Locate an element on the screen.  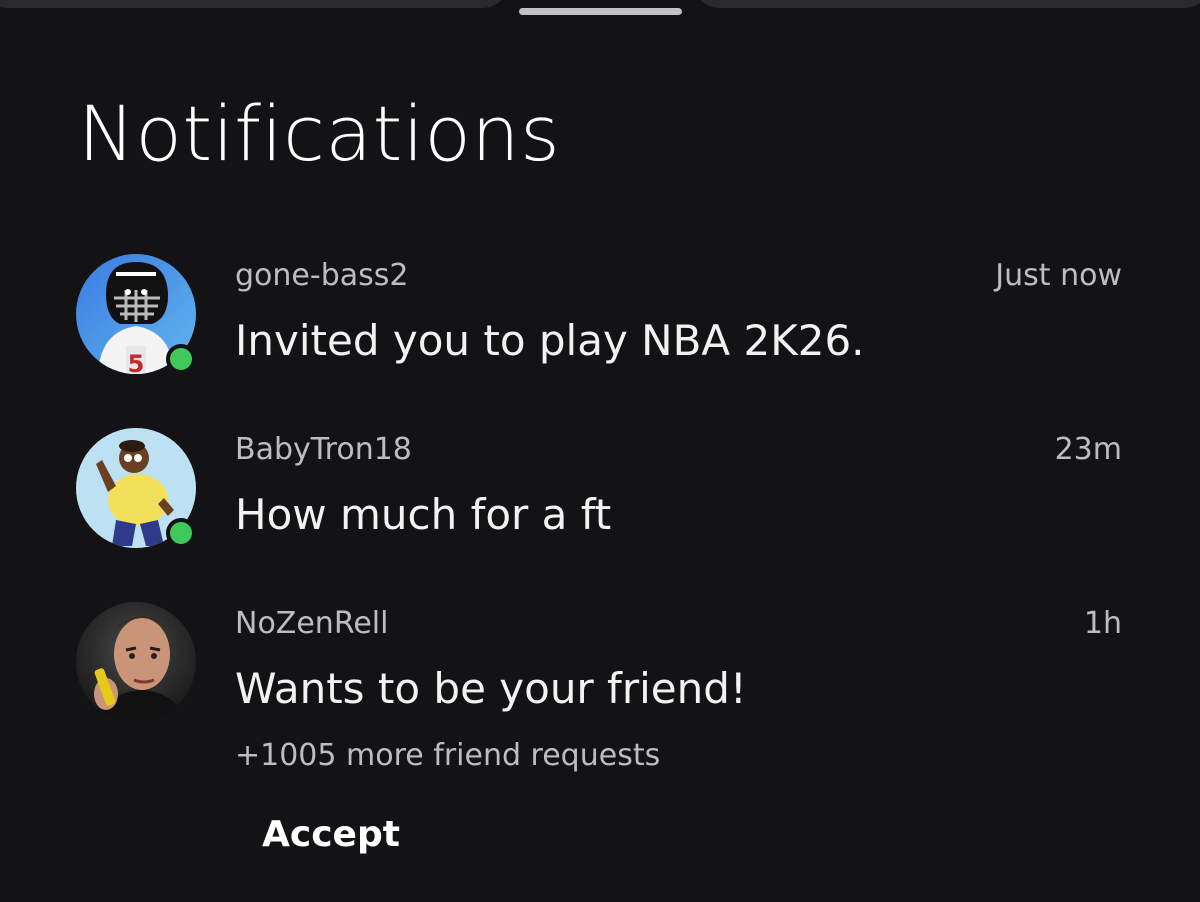
top-card-right is located at coordinates (946, 4).